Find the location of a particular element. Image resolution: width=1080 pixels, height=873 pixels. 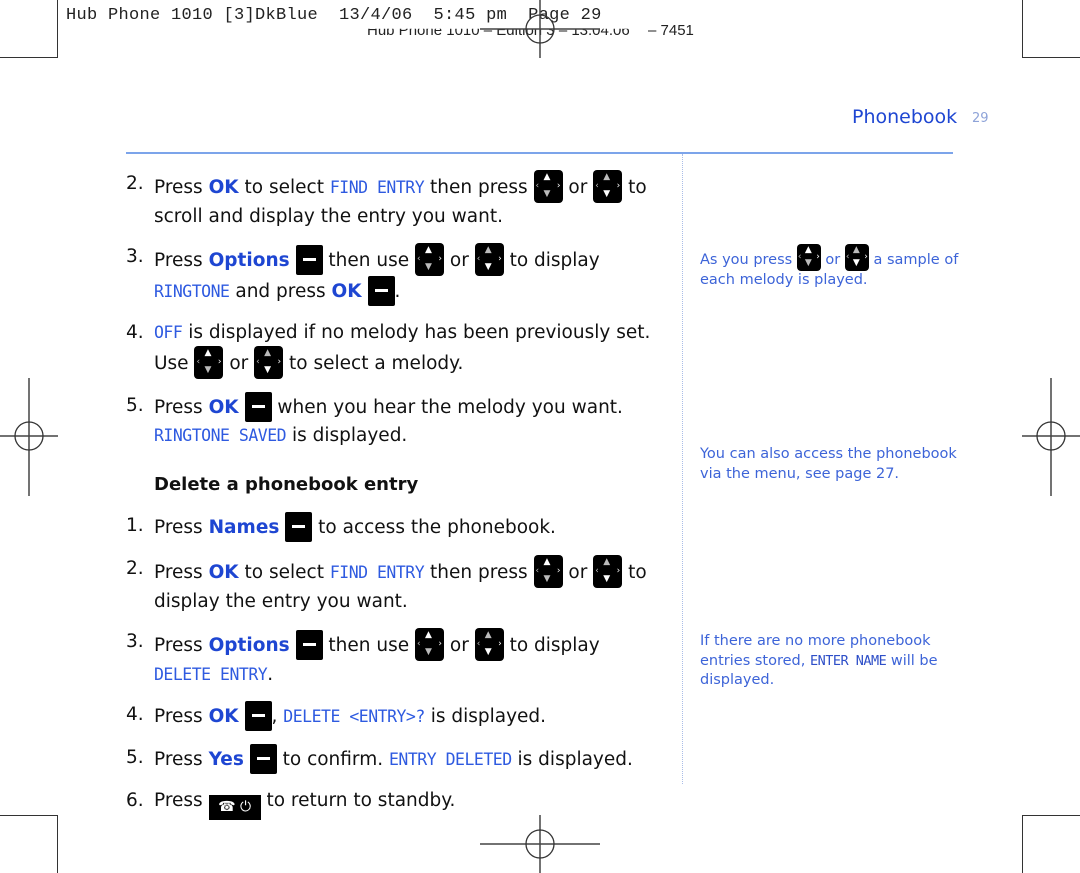

column-divider is located at coordinates (682, 469).